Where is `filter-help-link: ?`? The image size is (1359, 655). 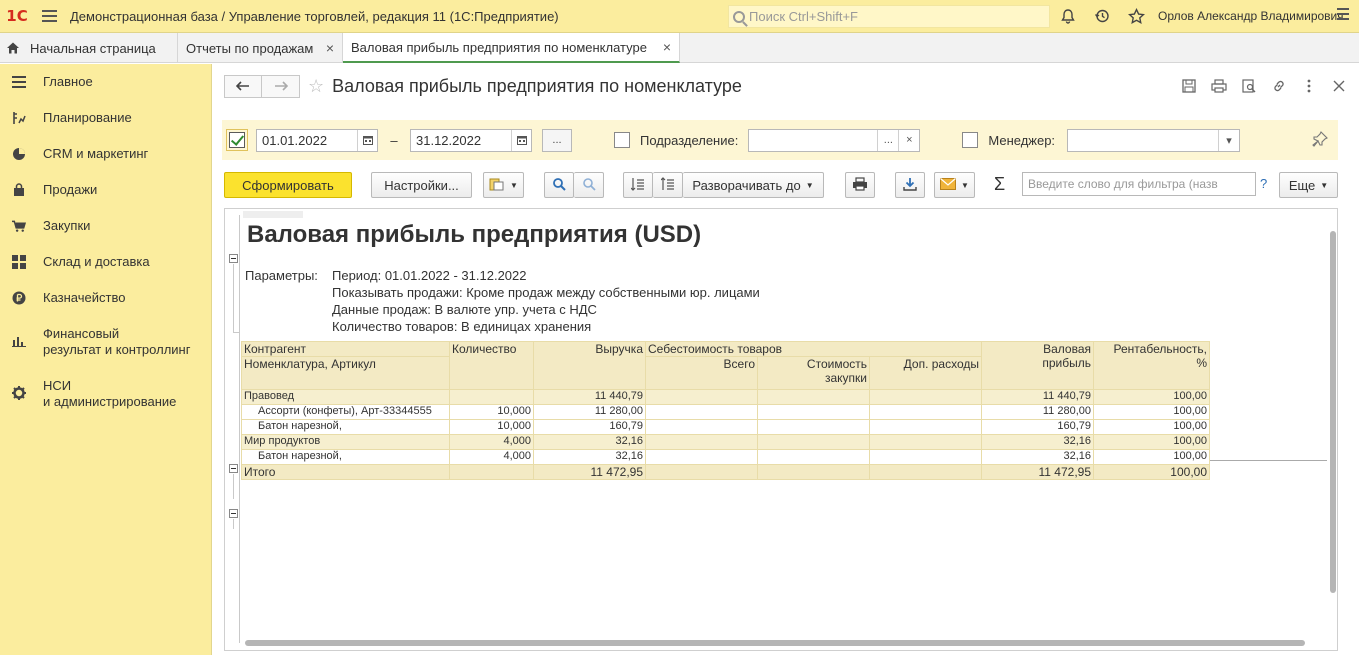
filter-help-link: ? is located at coordinates (1263, 183).